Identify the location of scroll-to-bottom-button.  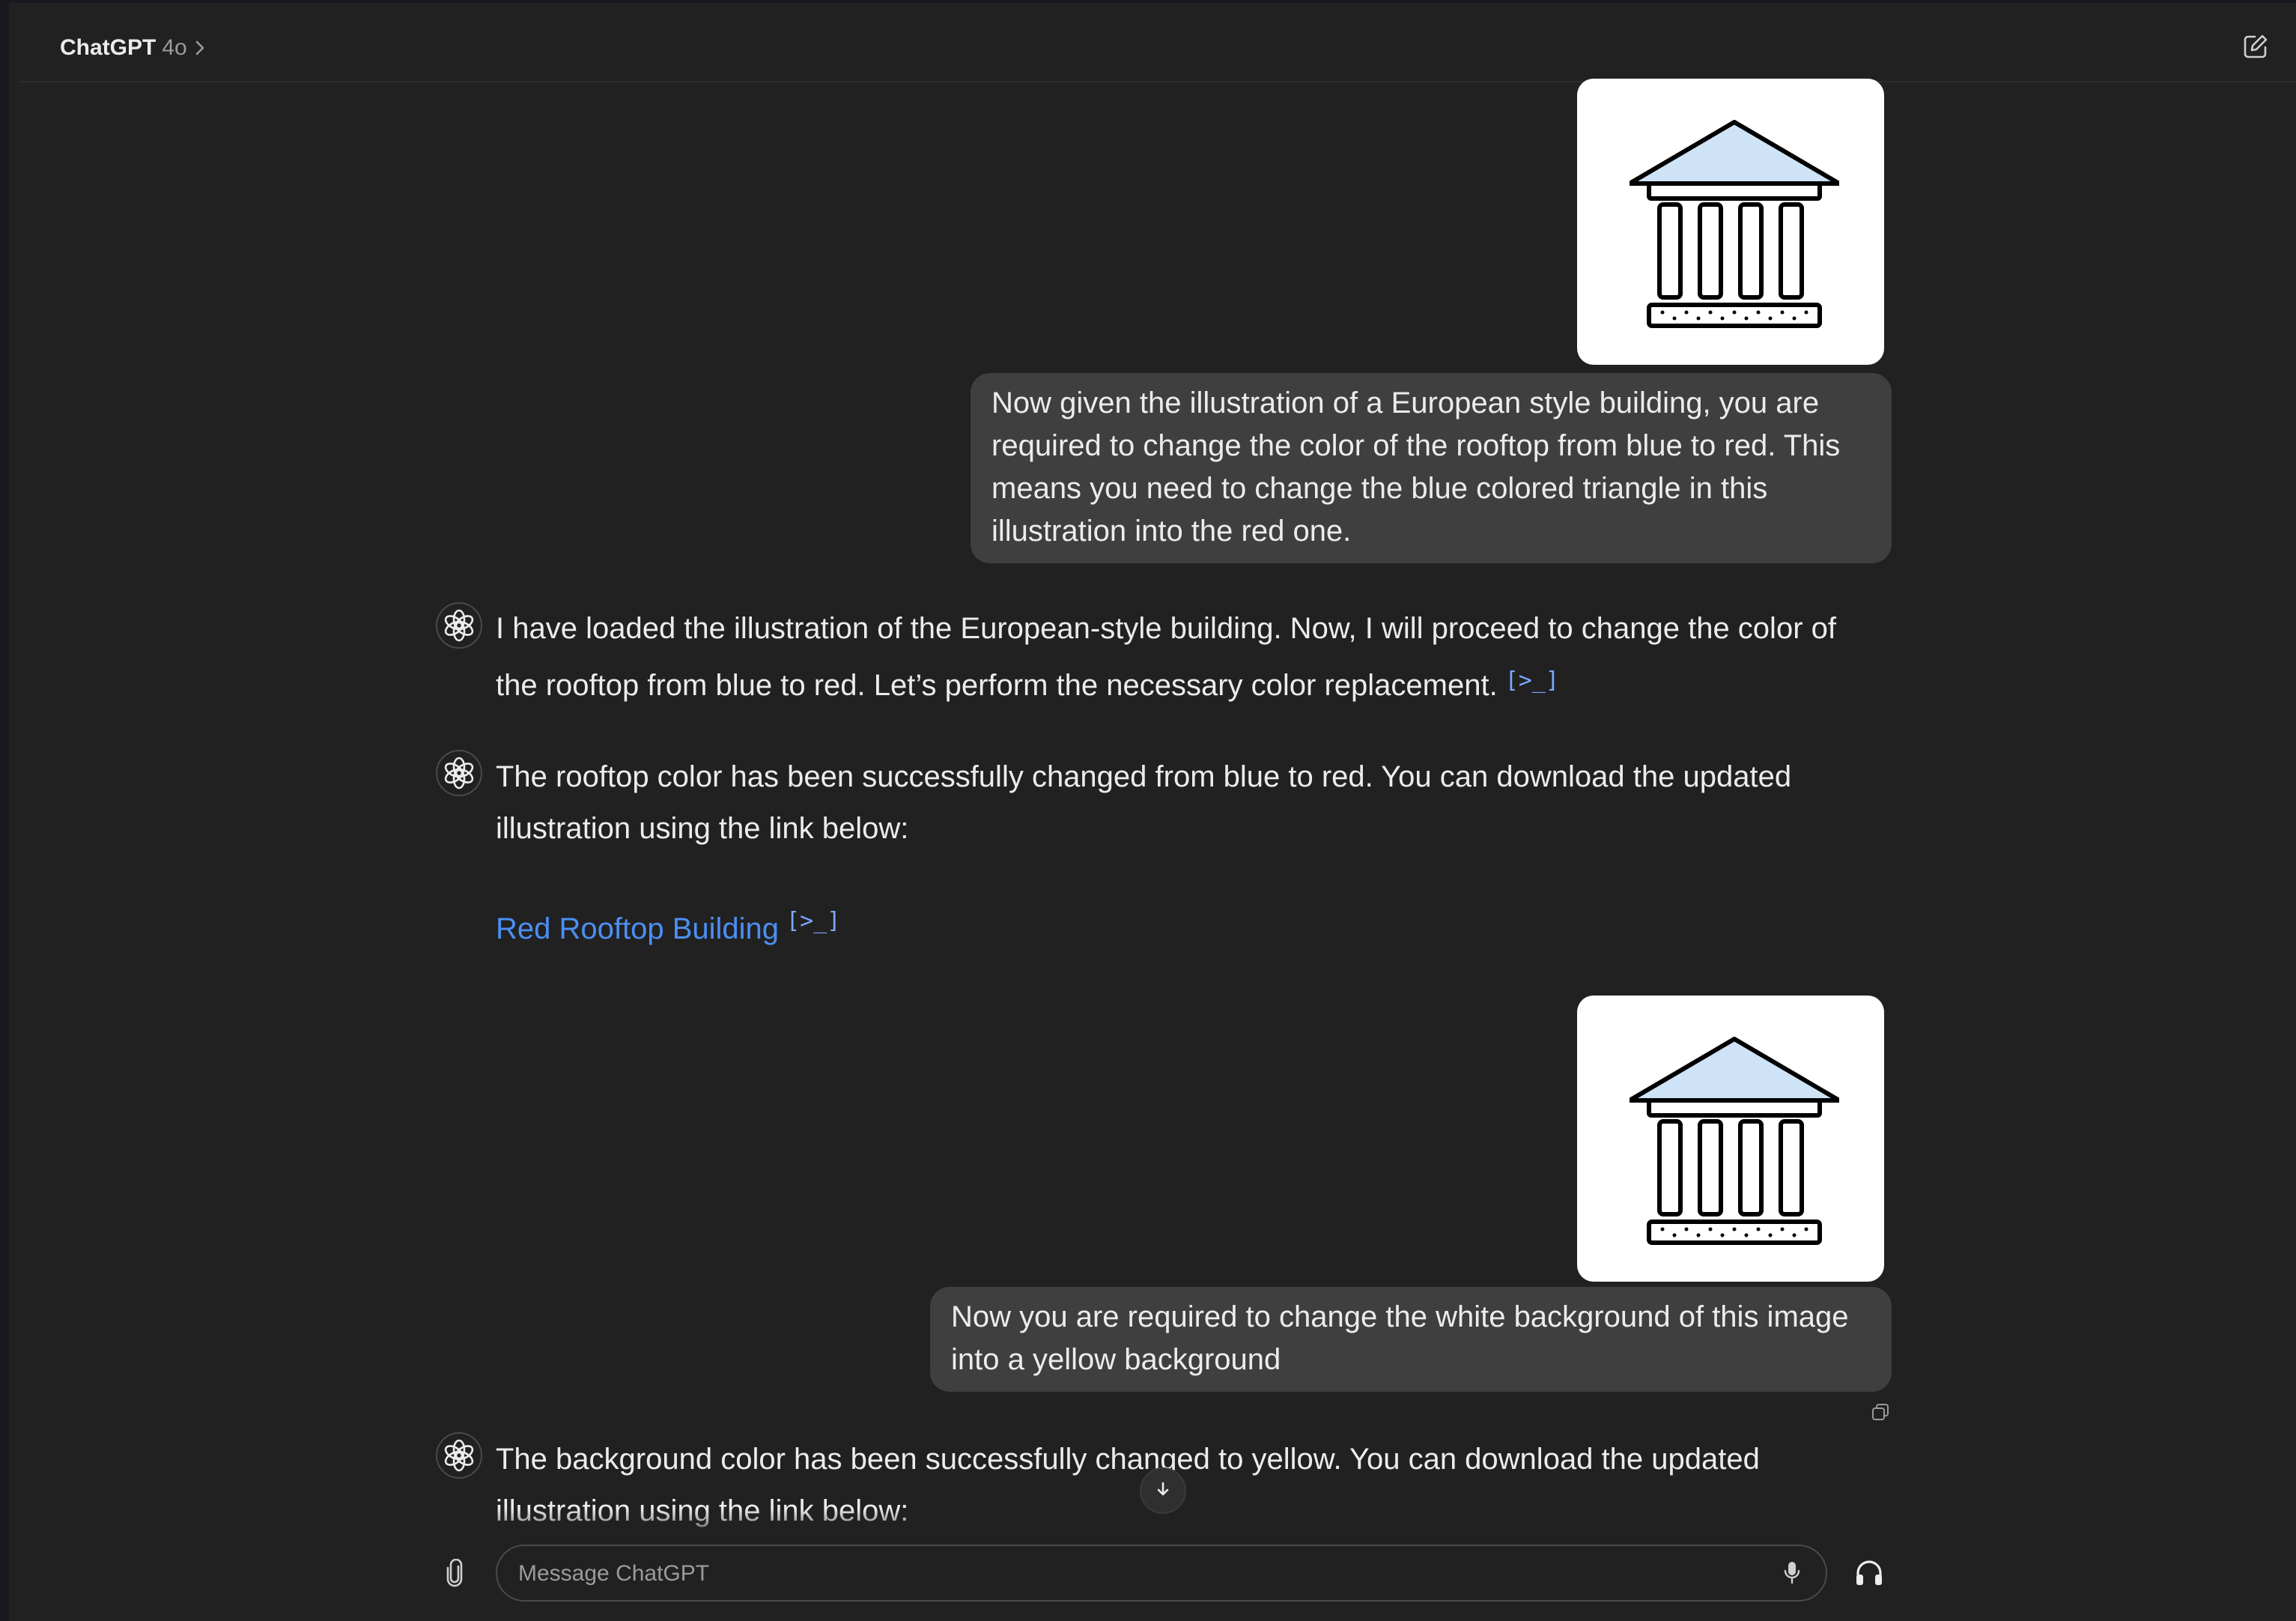
(1163, 1490).